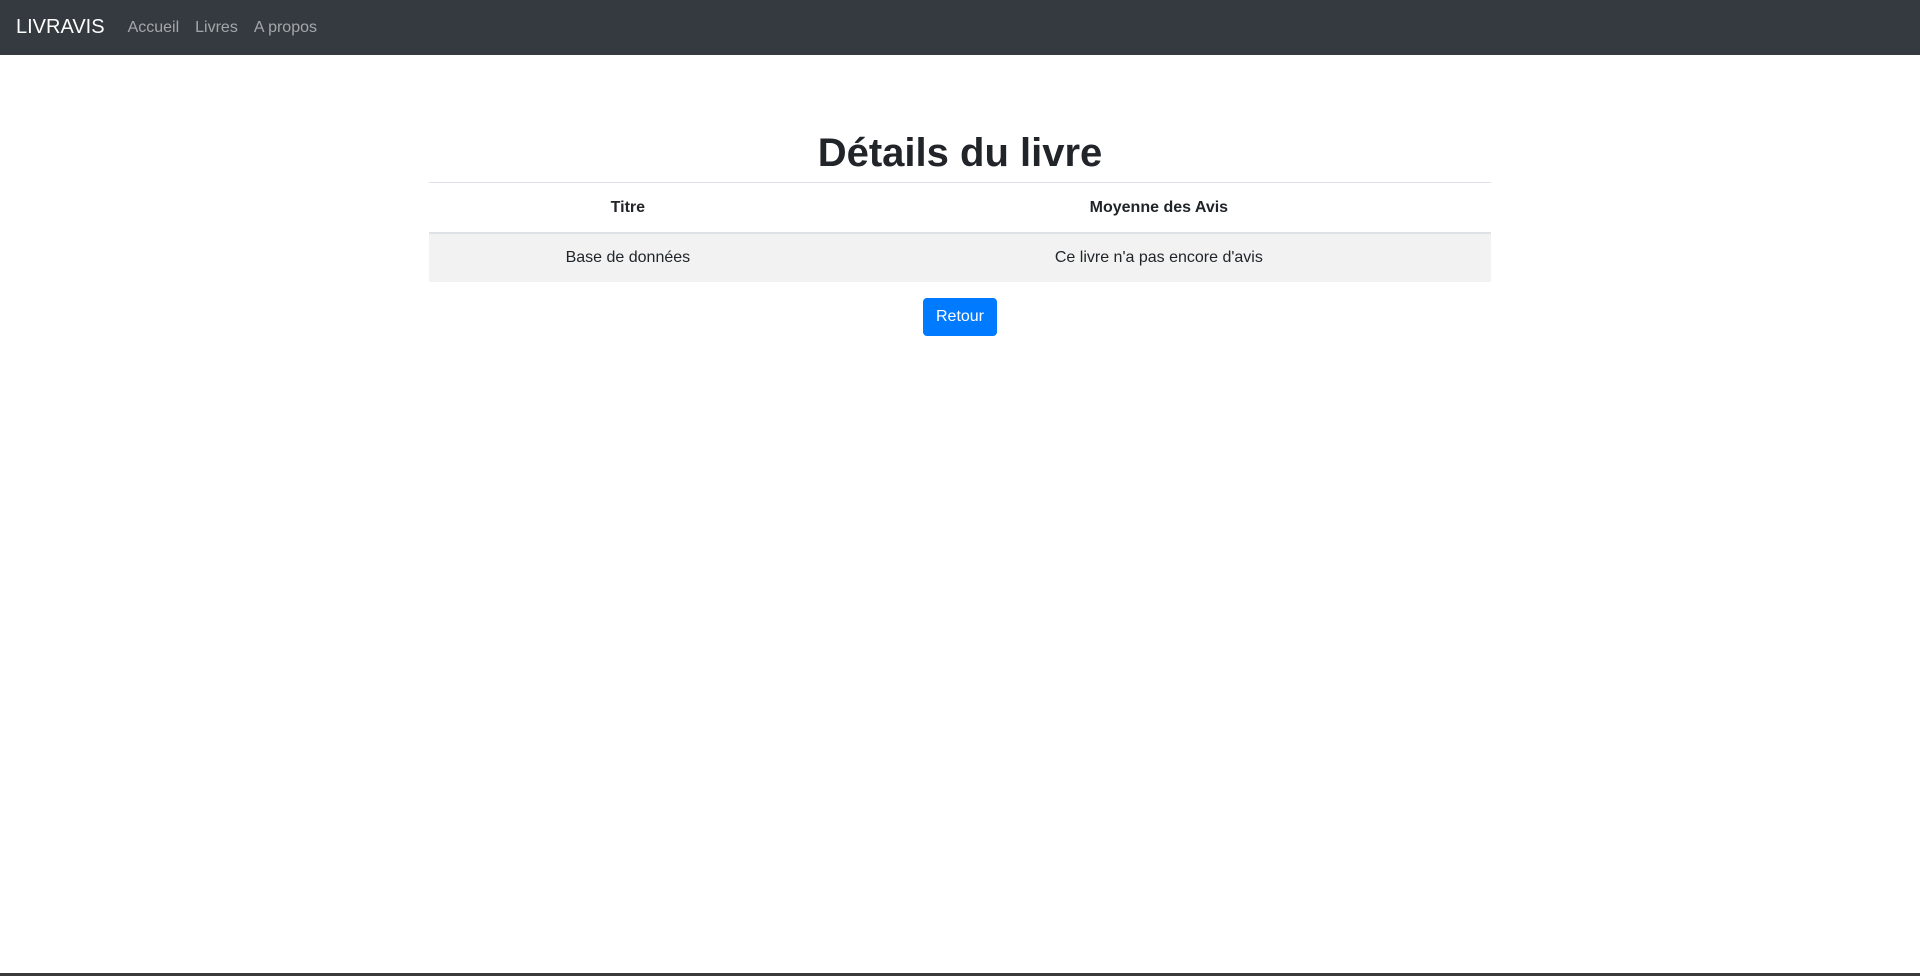 This screenshot has width=1920, height=976. I want to click on column-header-moyenne: Moyenne des Avis, so click(1158, 208).